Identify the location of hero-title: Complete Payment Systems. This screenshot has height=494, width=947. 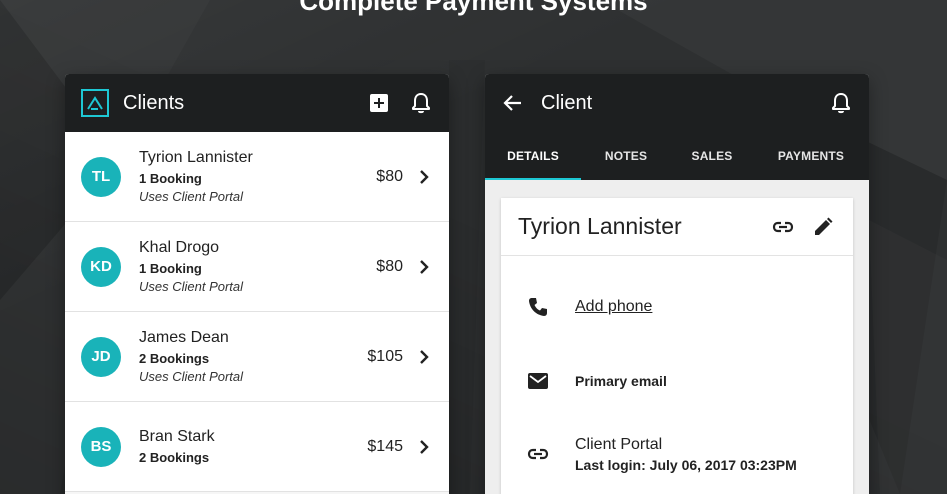
(473, 8).